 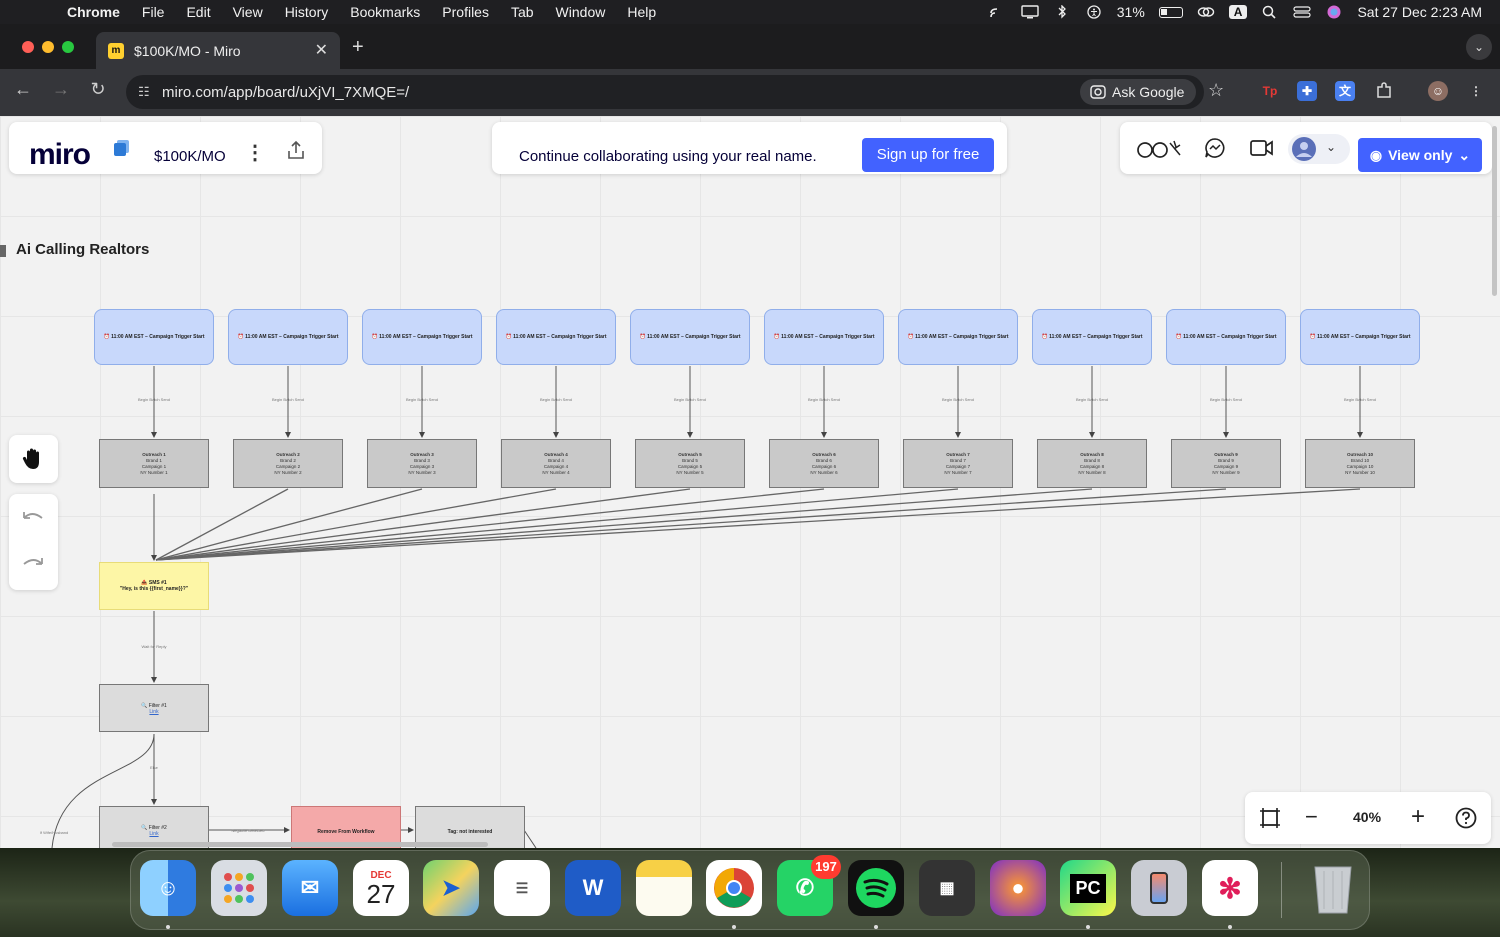 I want to click on filter-1-link: Link, so click(x=154, y=712).